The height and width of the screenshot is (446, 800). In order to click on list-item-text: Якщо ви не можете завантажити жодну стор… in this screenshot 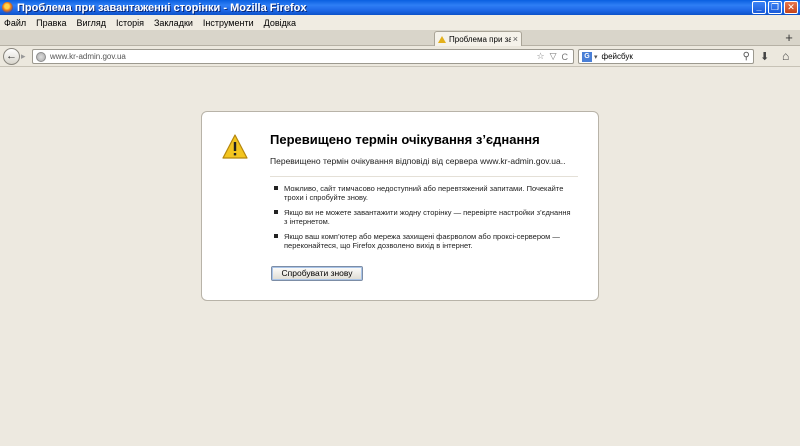, I will do `click(427, 217)`.